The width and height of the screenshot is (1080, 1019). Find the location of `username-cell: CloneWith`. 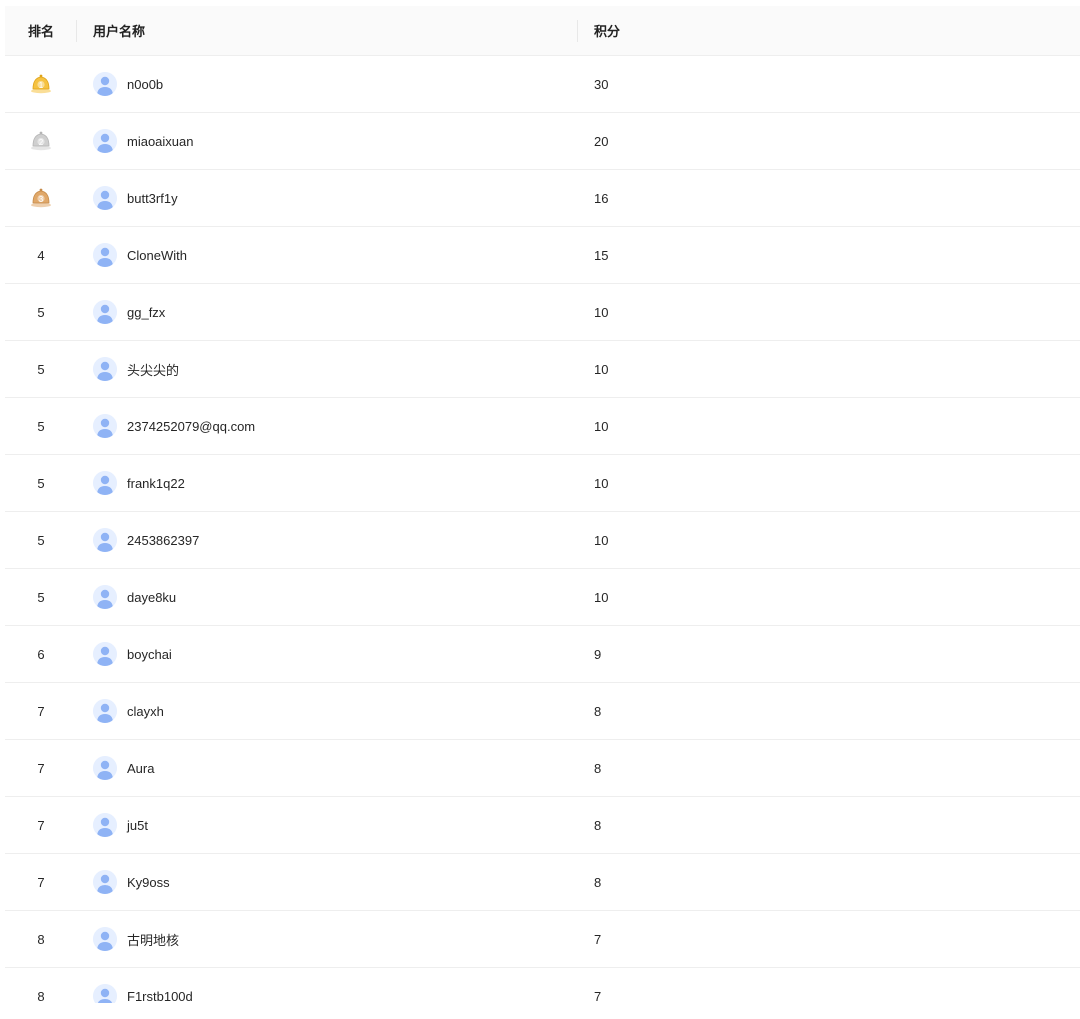

username-cell: CloneWith is located at coordinates (327, 255).